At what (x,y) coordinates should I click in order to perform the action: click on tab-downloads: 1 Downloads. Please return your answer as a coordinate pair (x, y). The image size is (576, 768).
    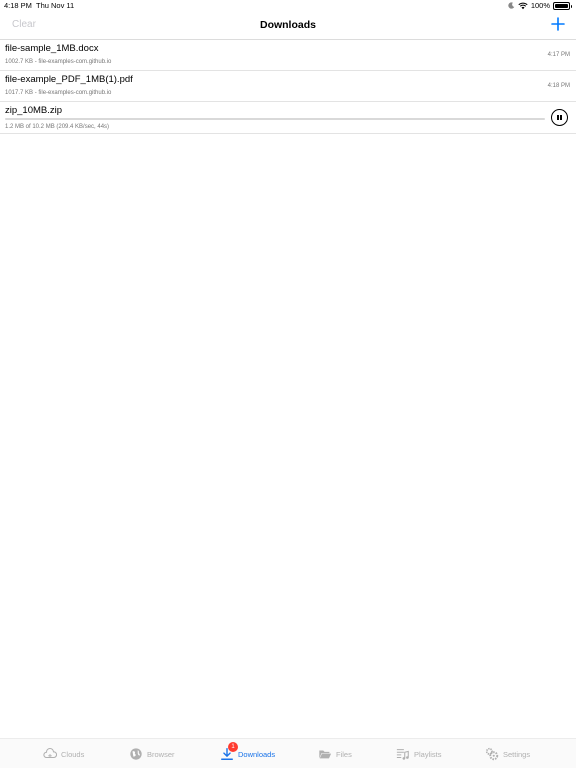
    Looking at the image, I should click on (248, 751).